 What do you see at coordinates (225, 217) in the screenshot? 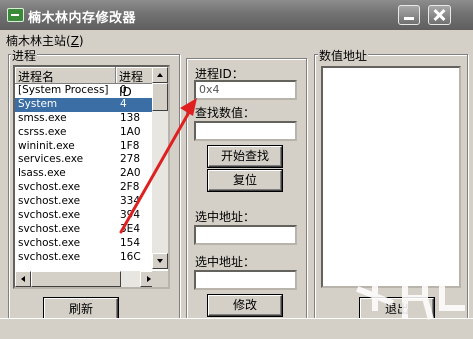
I see `selected-address-label-1: 选中地址：` at bounding box center [225, 217].